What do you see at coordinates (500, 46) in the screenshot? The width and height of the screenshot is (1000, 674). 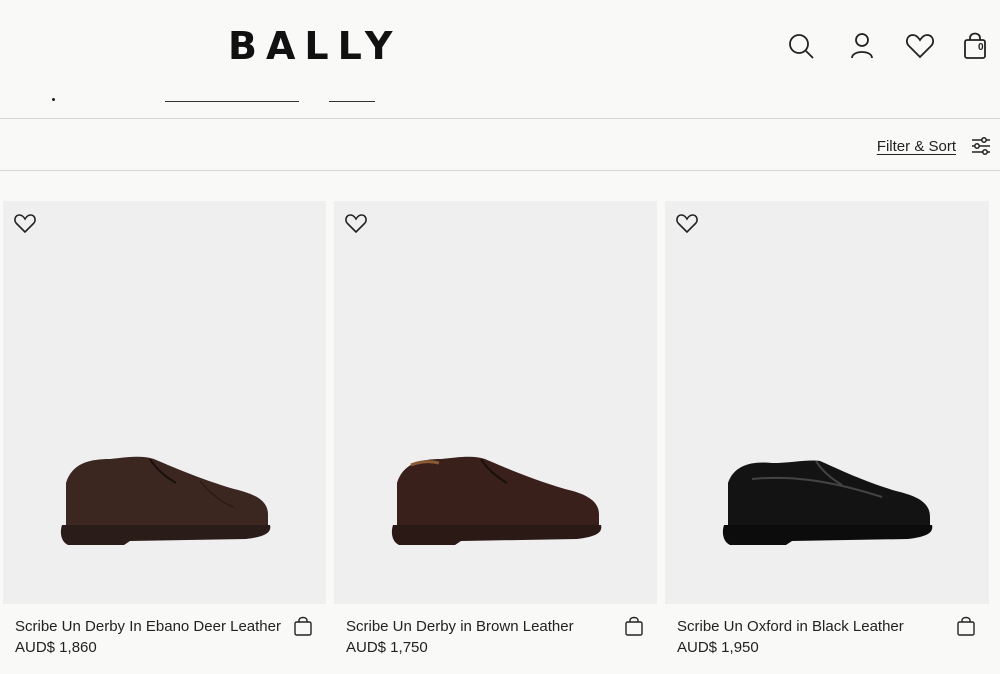 I see `header-actions: 0` at bounding box center [500, 46].